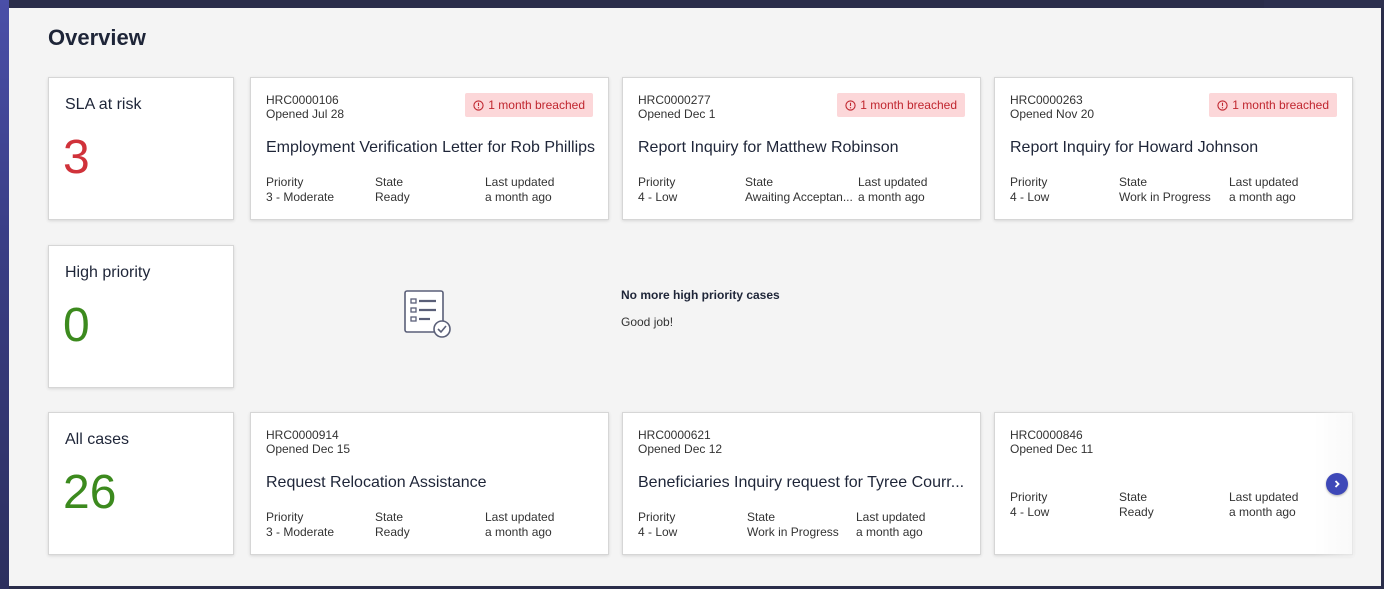 This screenshot has height=589, width=1384. Describe the element at coordinates (674, 100) in the screenshot. I see `case-number: HRC0000277` at that location.